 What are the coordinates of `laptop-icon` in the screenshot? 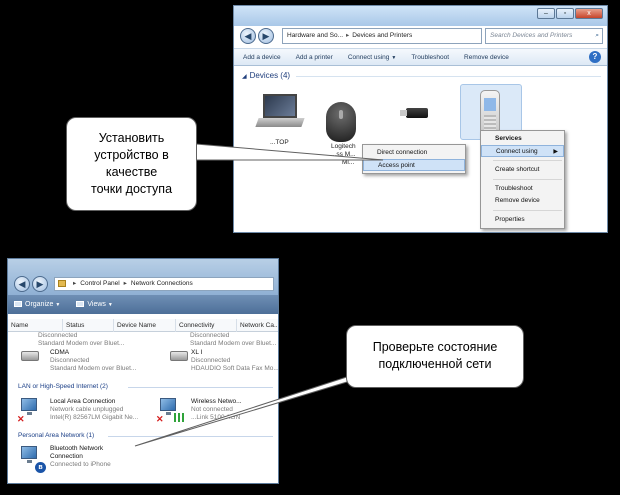 It's located at (280, 112).